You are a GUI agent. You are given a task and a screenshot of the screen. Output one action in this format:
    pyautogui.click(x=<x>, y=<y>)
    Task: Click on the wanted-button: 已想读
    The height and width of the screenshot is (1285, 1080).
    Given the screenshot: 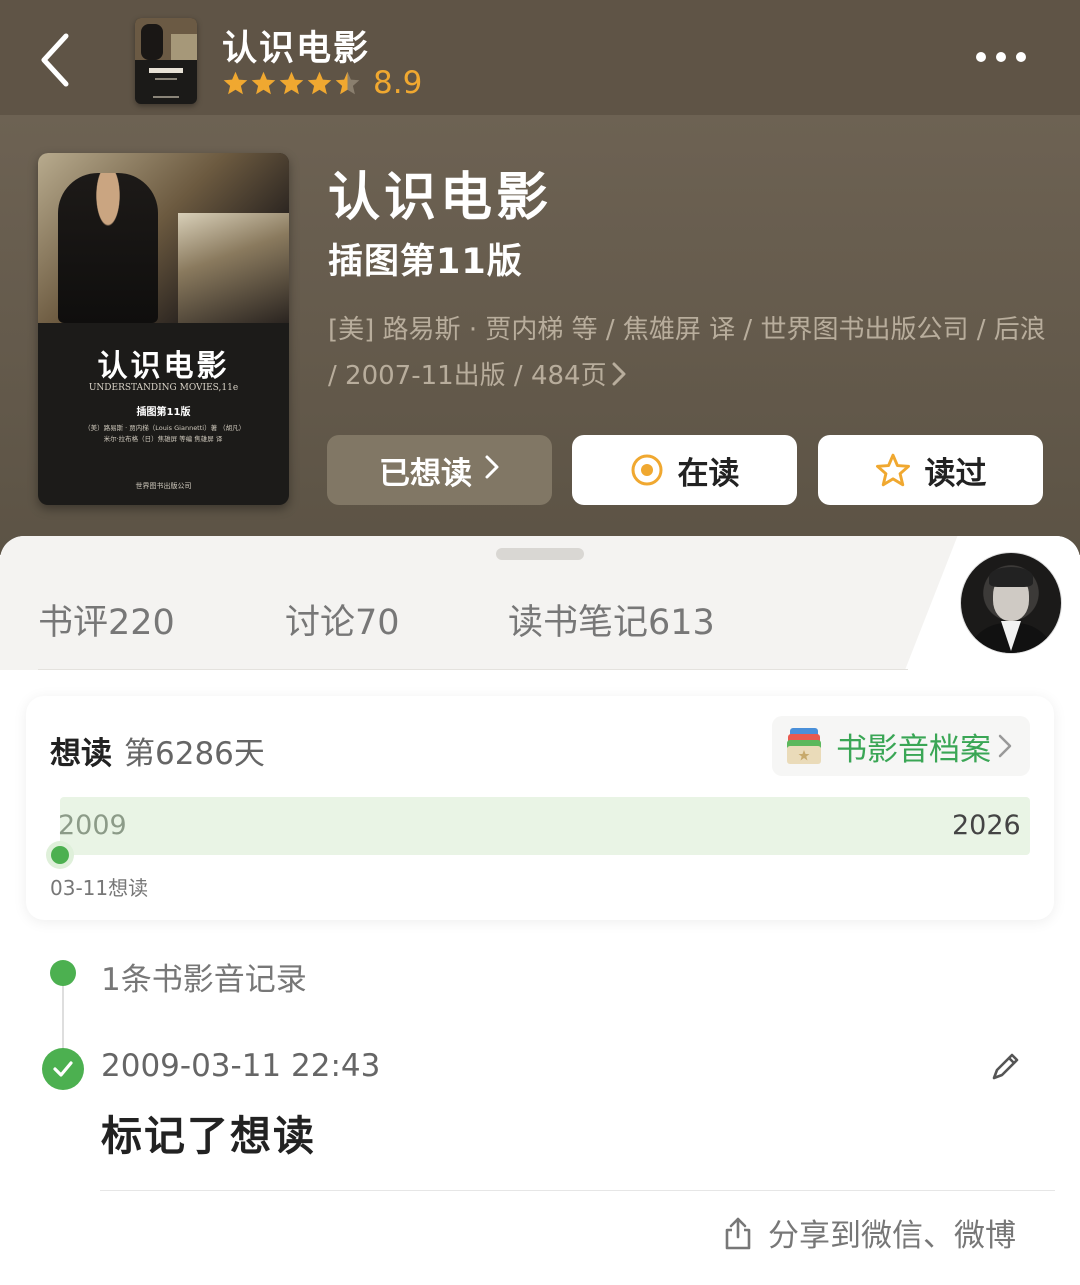 What is the action you would take?
    pyautogui.click(x=439, y=470)
    